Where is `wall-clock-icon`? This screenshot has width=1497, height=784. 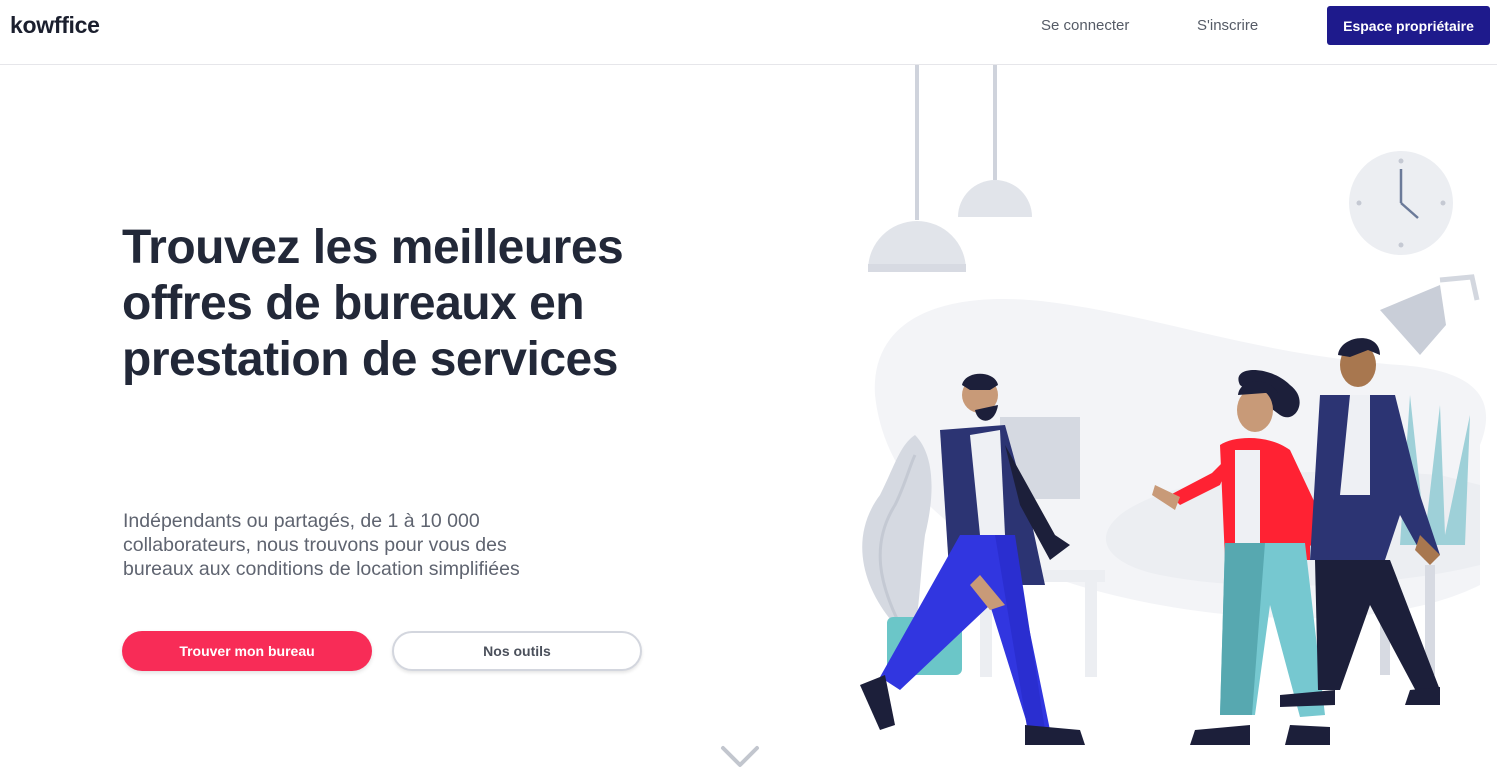
wall-clock-icon is located at coordinates (1401, 203).